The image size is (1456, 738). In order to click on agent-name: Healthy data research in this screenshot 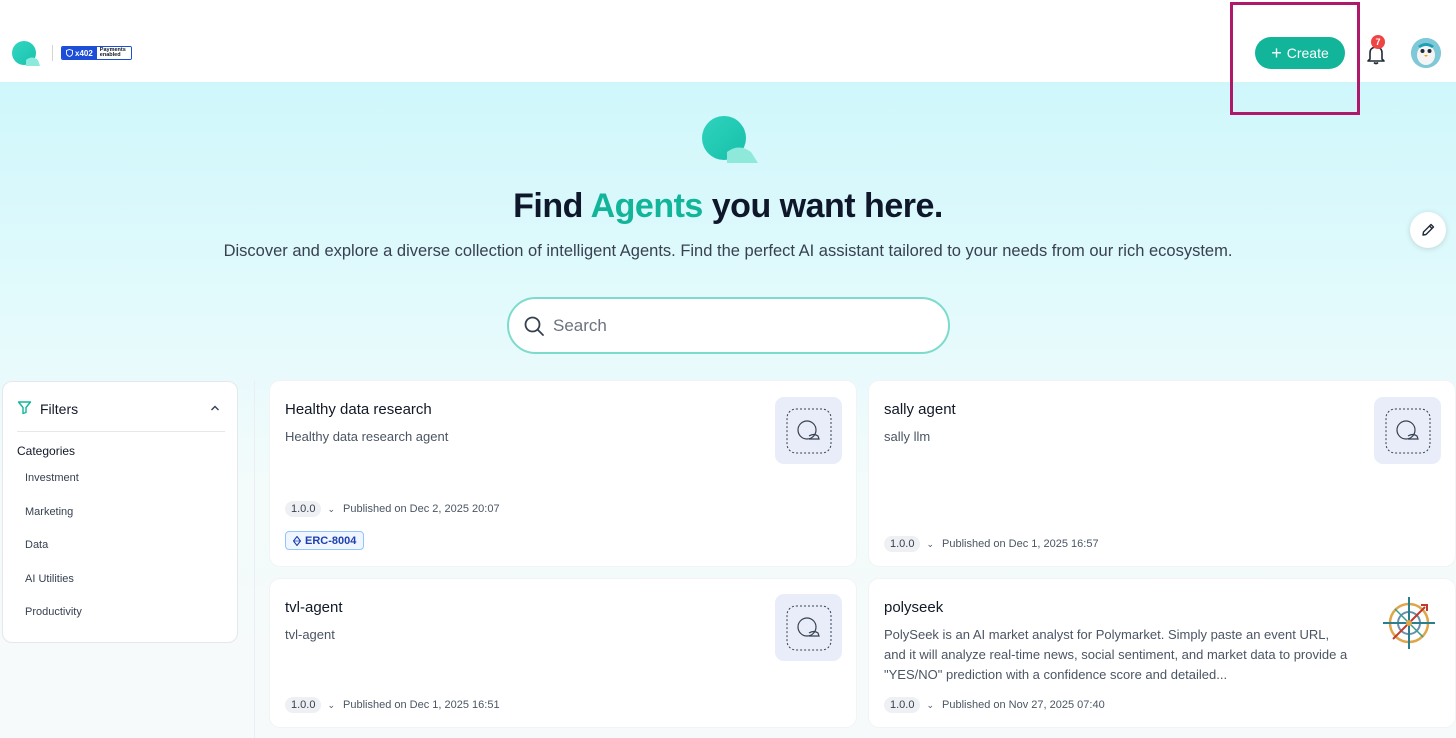, I will do `click(358, 409)`.